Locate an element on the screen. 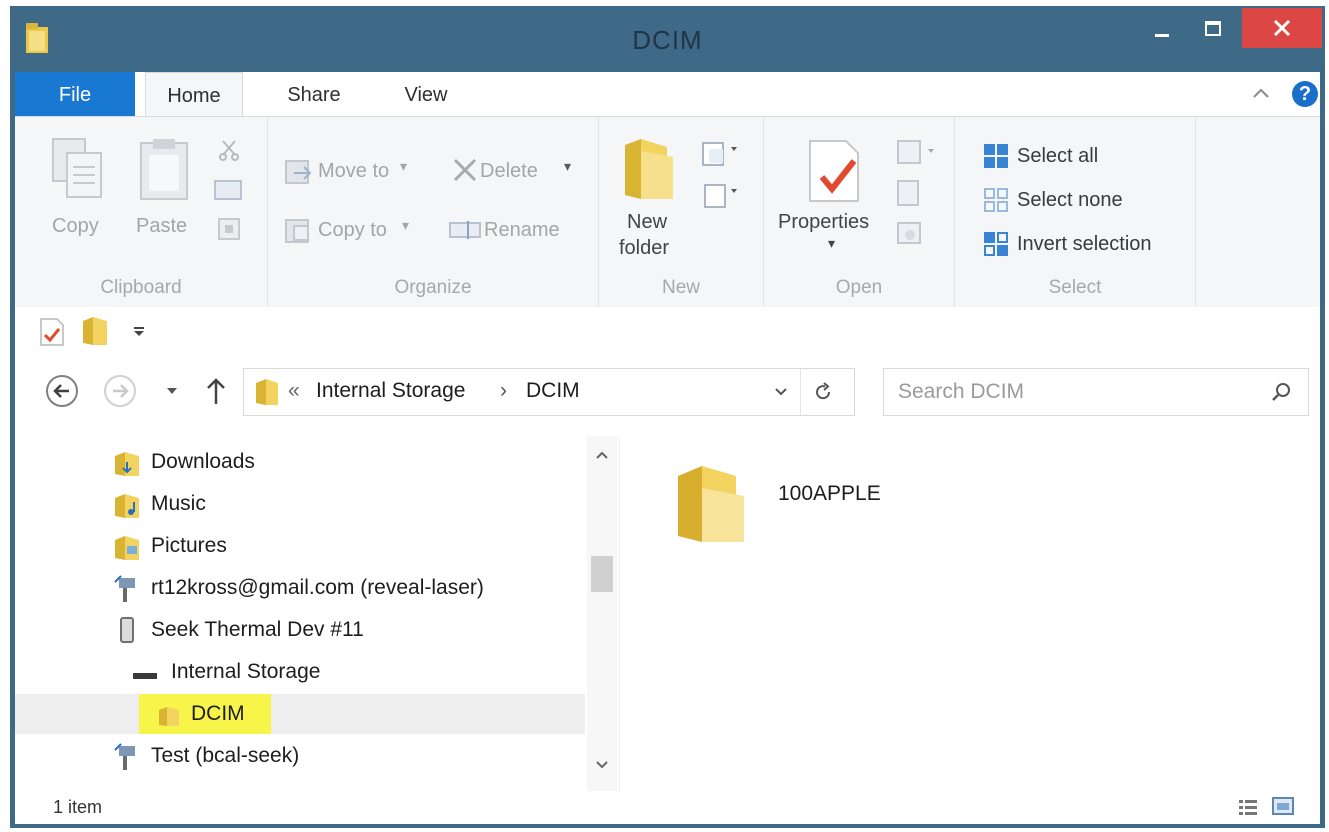 The height and width of the screenshot is (832, 1329). folder-item-100apple: 100APPLE is located at coordinates (780, 500).